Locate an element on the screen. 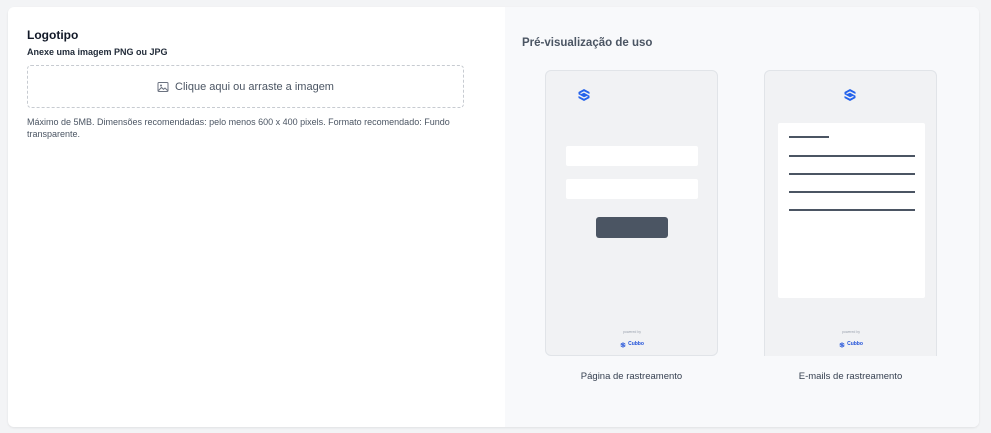  logo-title: Logotipo is located at coordinates (53, 35).